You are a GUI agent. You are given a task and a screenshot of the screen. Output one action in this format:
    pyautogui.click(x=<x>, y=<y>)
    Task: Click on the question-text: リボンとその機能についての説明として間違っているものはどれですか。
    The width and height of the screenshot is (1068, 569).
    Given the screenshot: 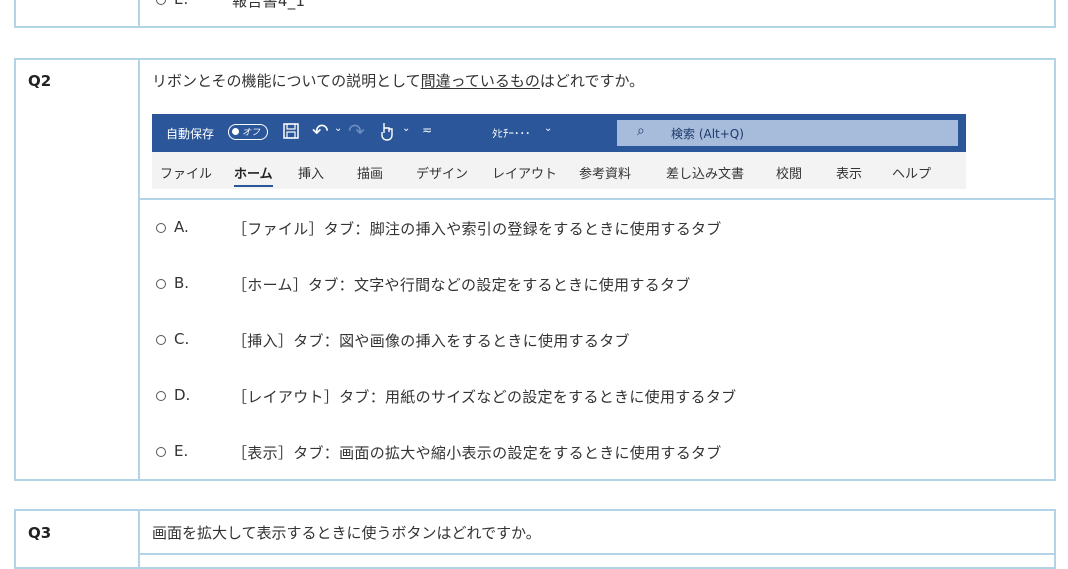 What is the action you would take?
    pyautogui.click(x=398, y=80)
    